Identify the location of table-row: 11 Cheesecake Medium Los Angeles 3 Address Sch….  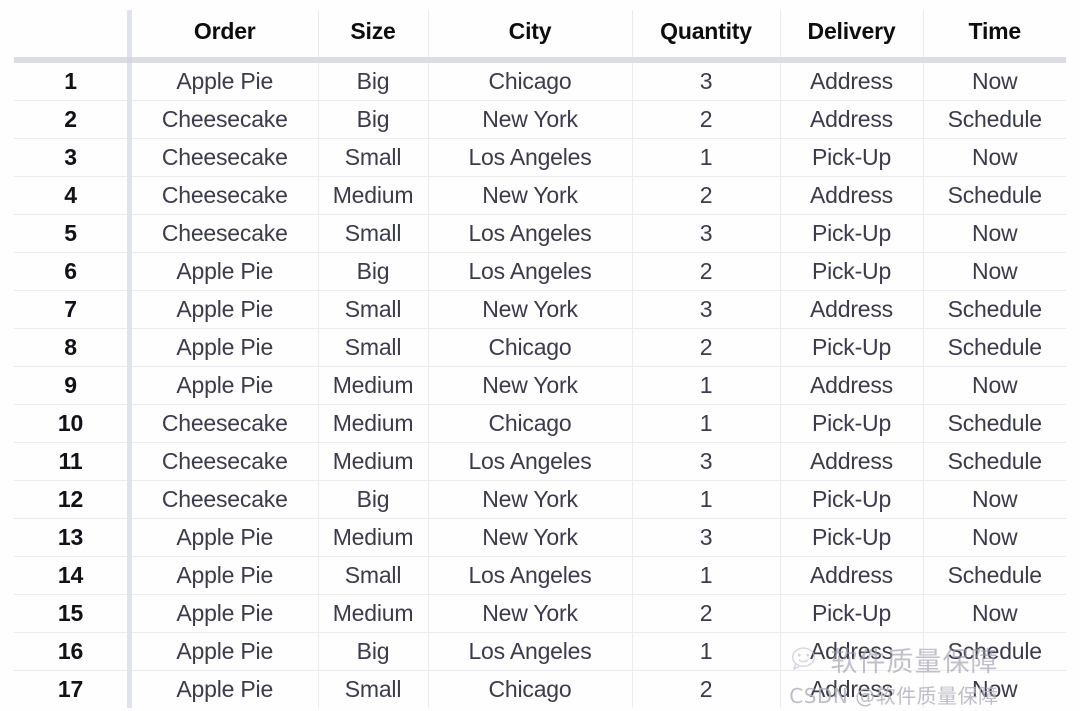
(540, 461).